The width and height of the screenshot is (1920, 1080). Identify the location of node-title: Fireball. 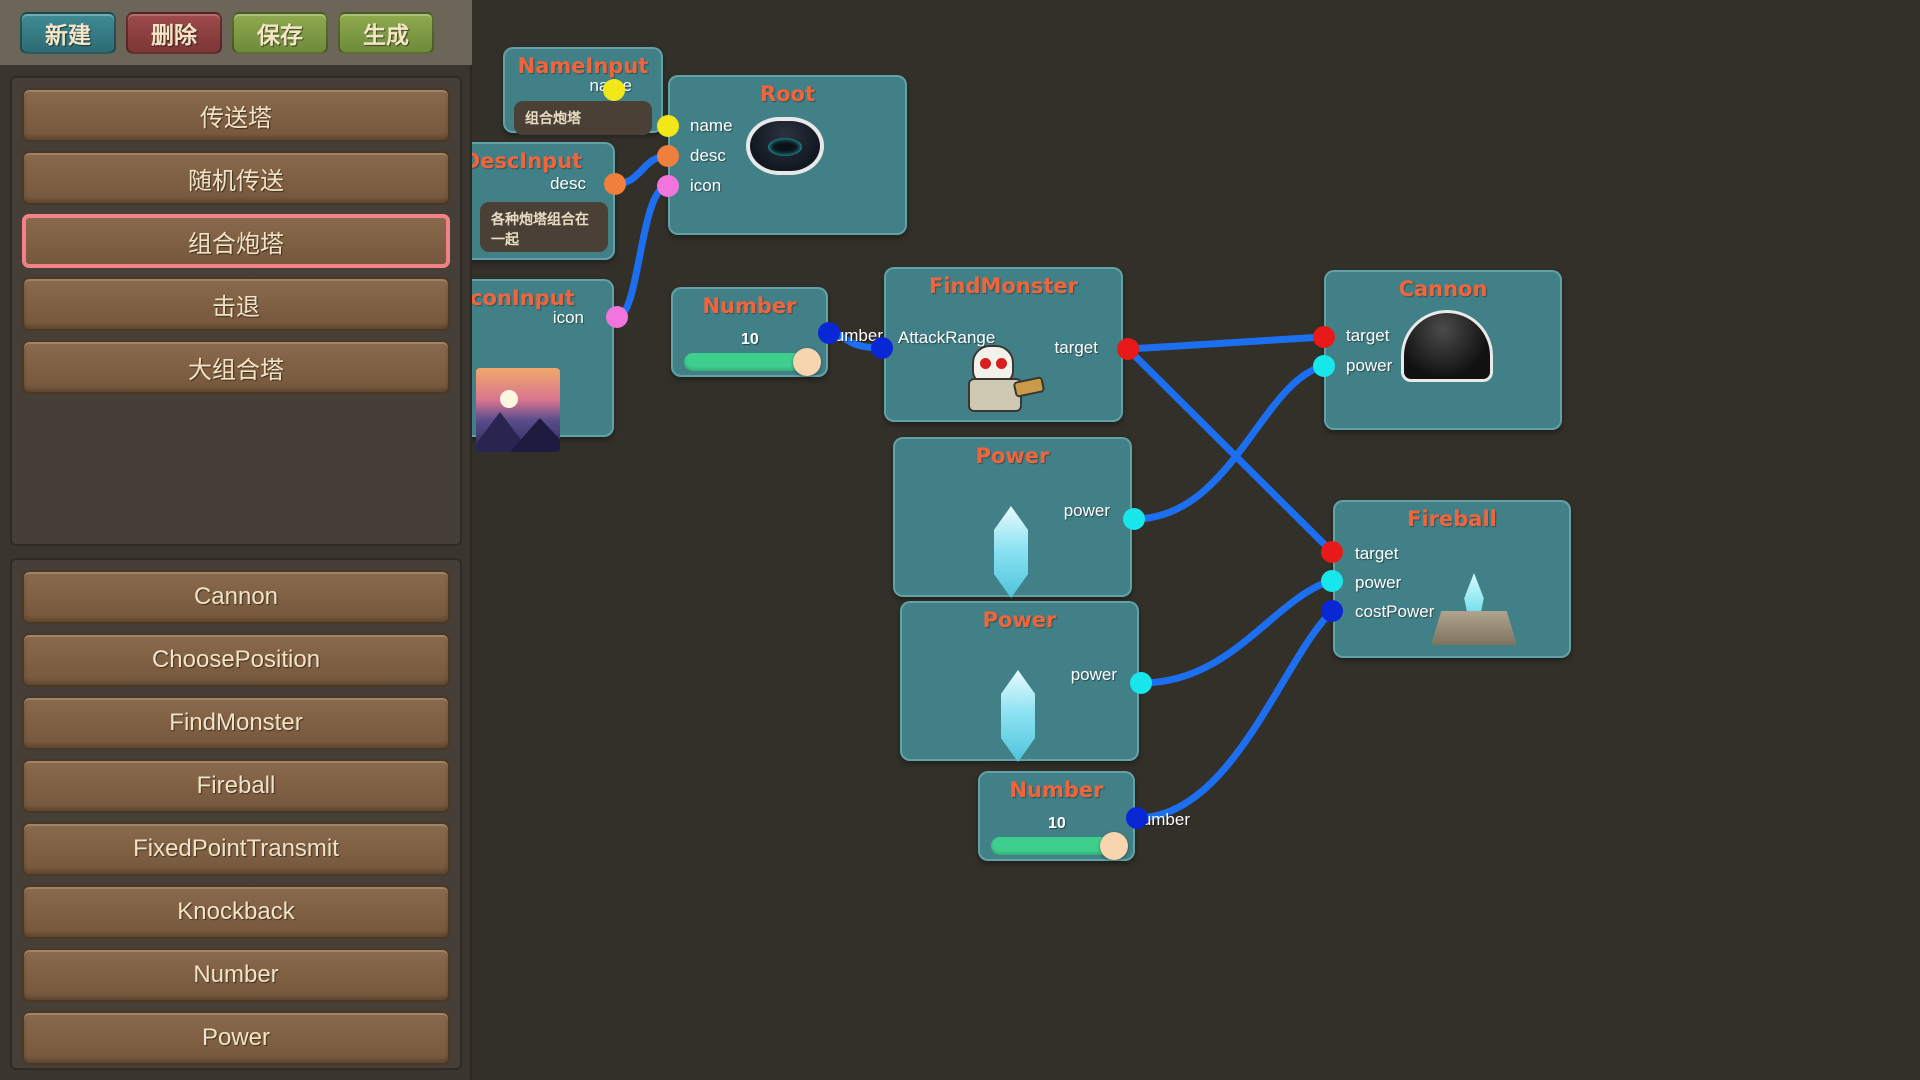
(1452, 519).